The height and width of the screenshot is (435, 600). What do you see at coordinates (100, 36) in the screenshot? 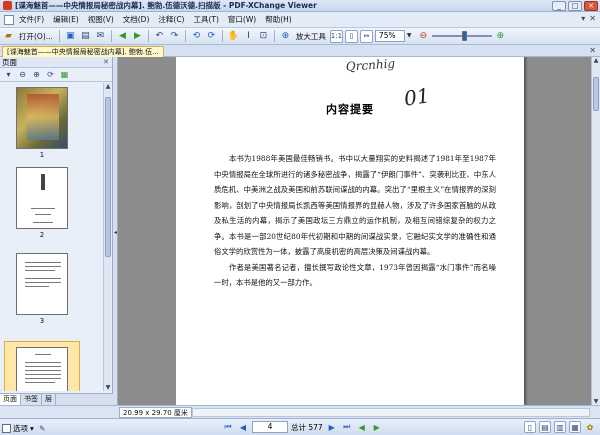
I see `email-icon: ✉` at bounding box center [100, 36].